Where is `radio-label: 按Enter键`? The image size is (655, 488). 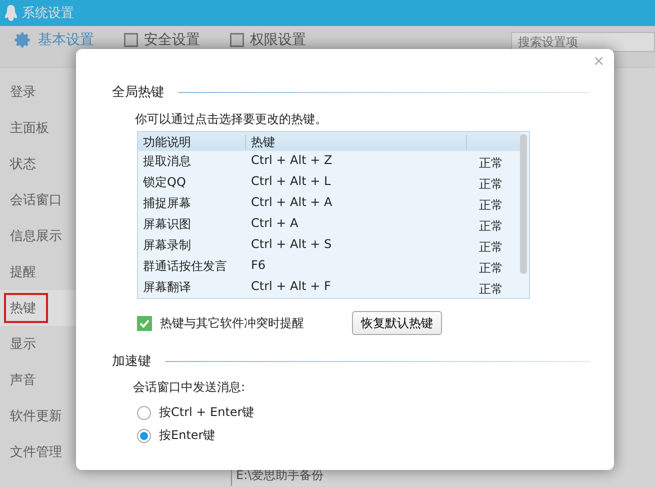
radio-label: 按Enter键 is located at coordinates (187, 435).